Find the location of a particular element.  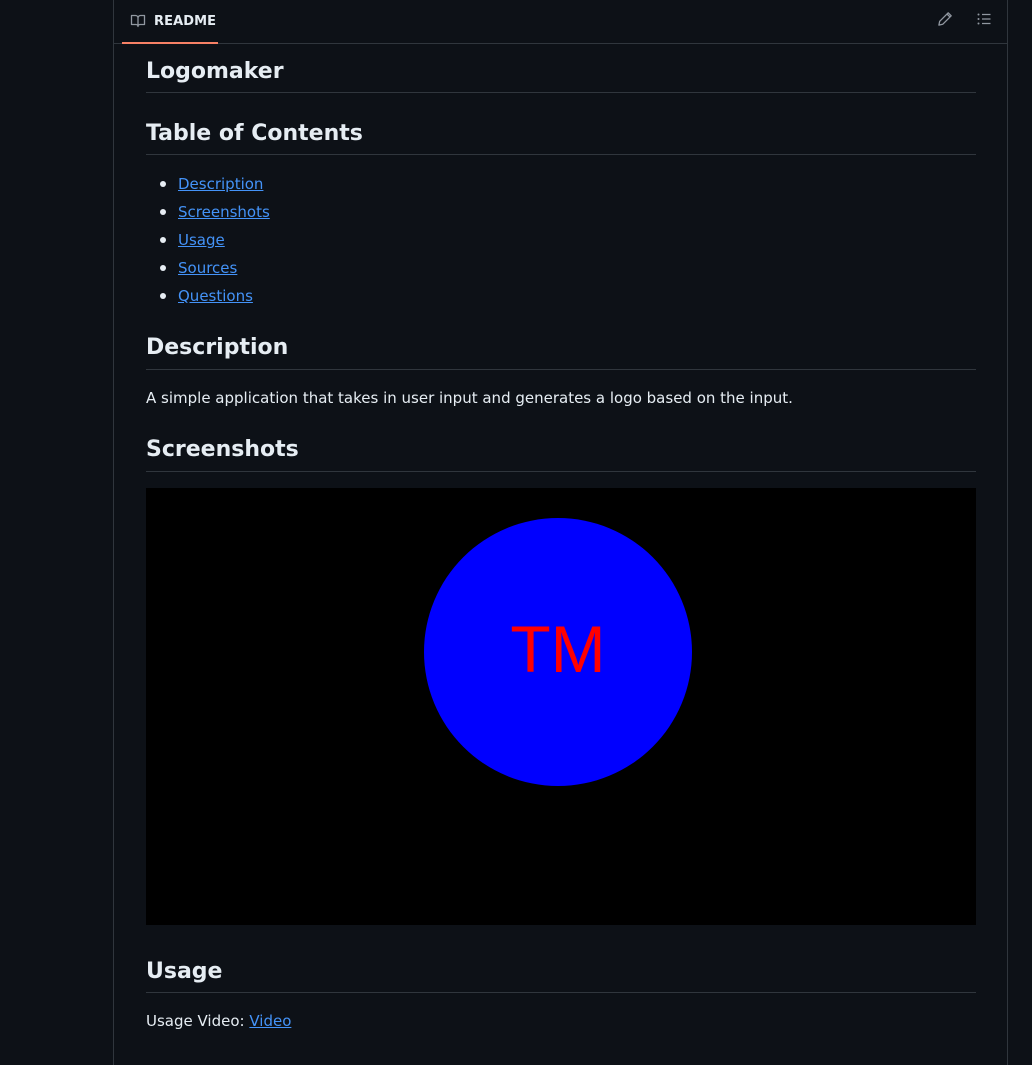

list-item: Description is located at coordinates (208, 184).